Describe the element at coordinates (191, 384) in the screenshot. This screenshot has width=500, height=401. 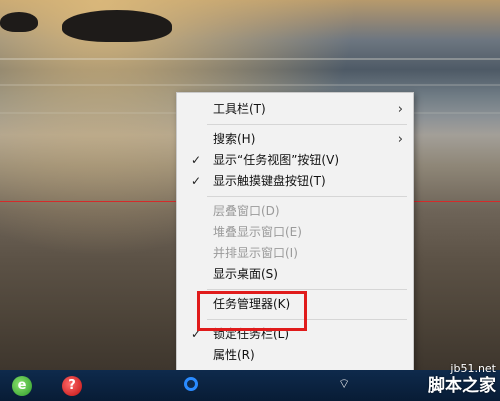
I see `cortana-icon` at that location.